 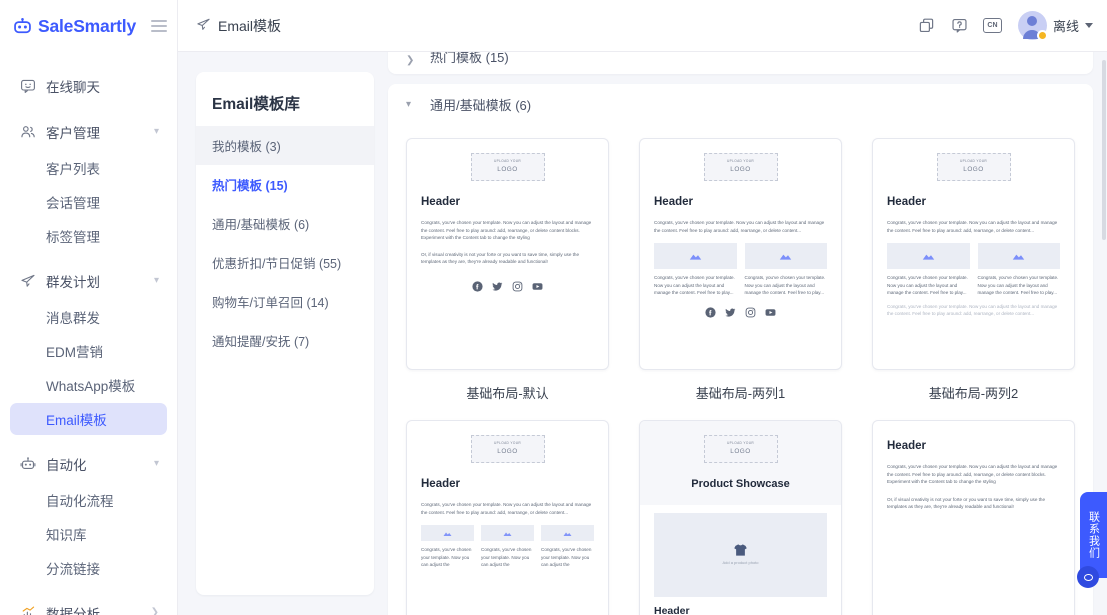 I want to click on sidebar-item-online-chat: 在线聊天, so click(x=88, y=86).